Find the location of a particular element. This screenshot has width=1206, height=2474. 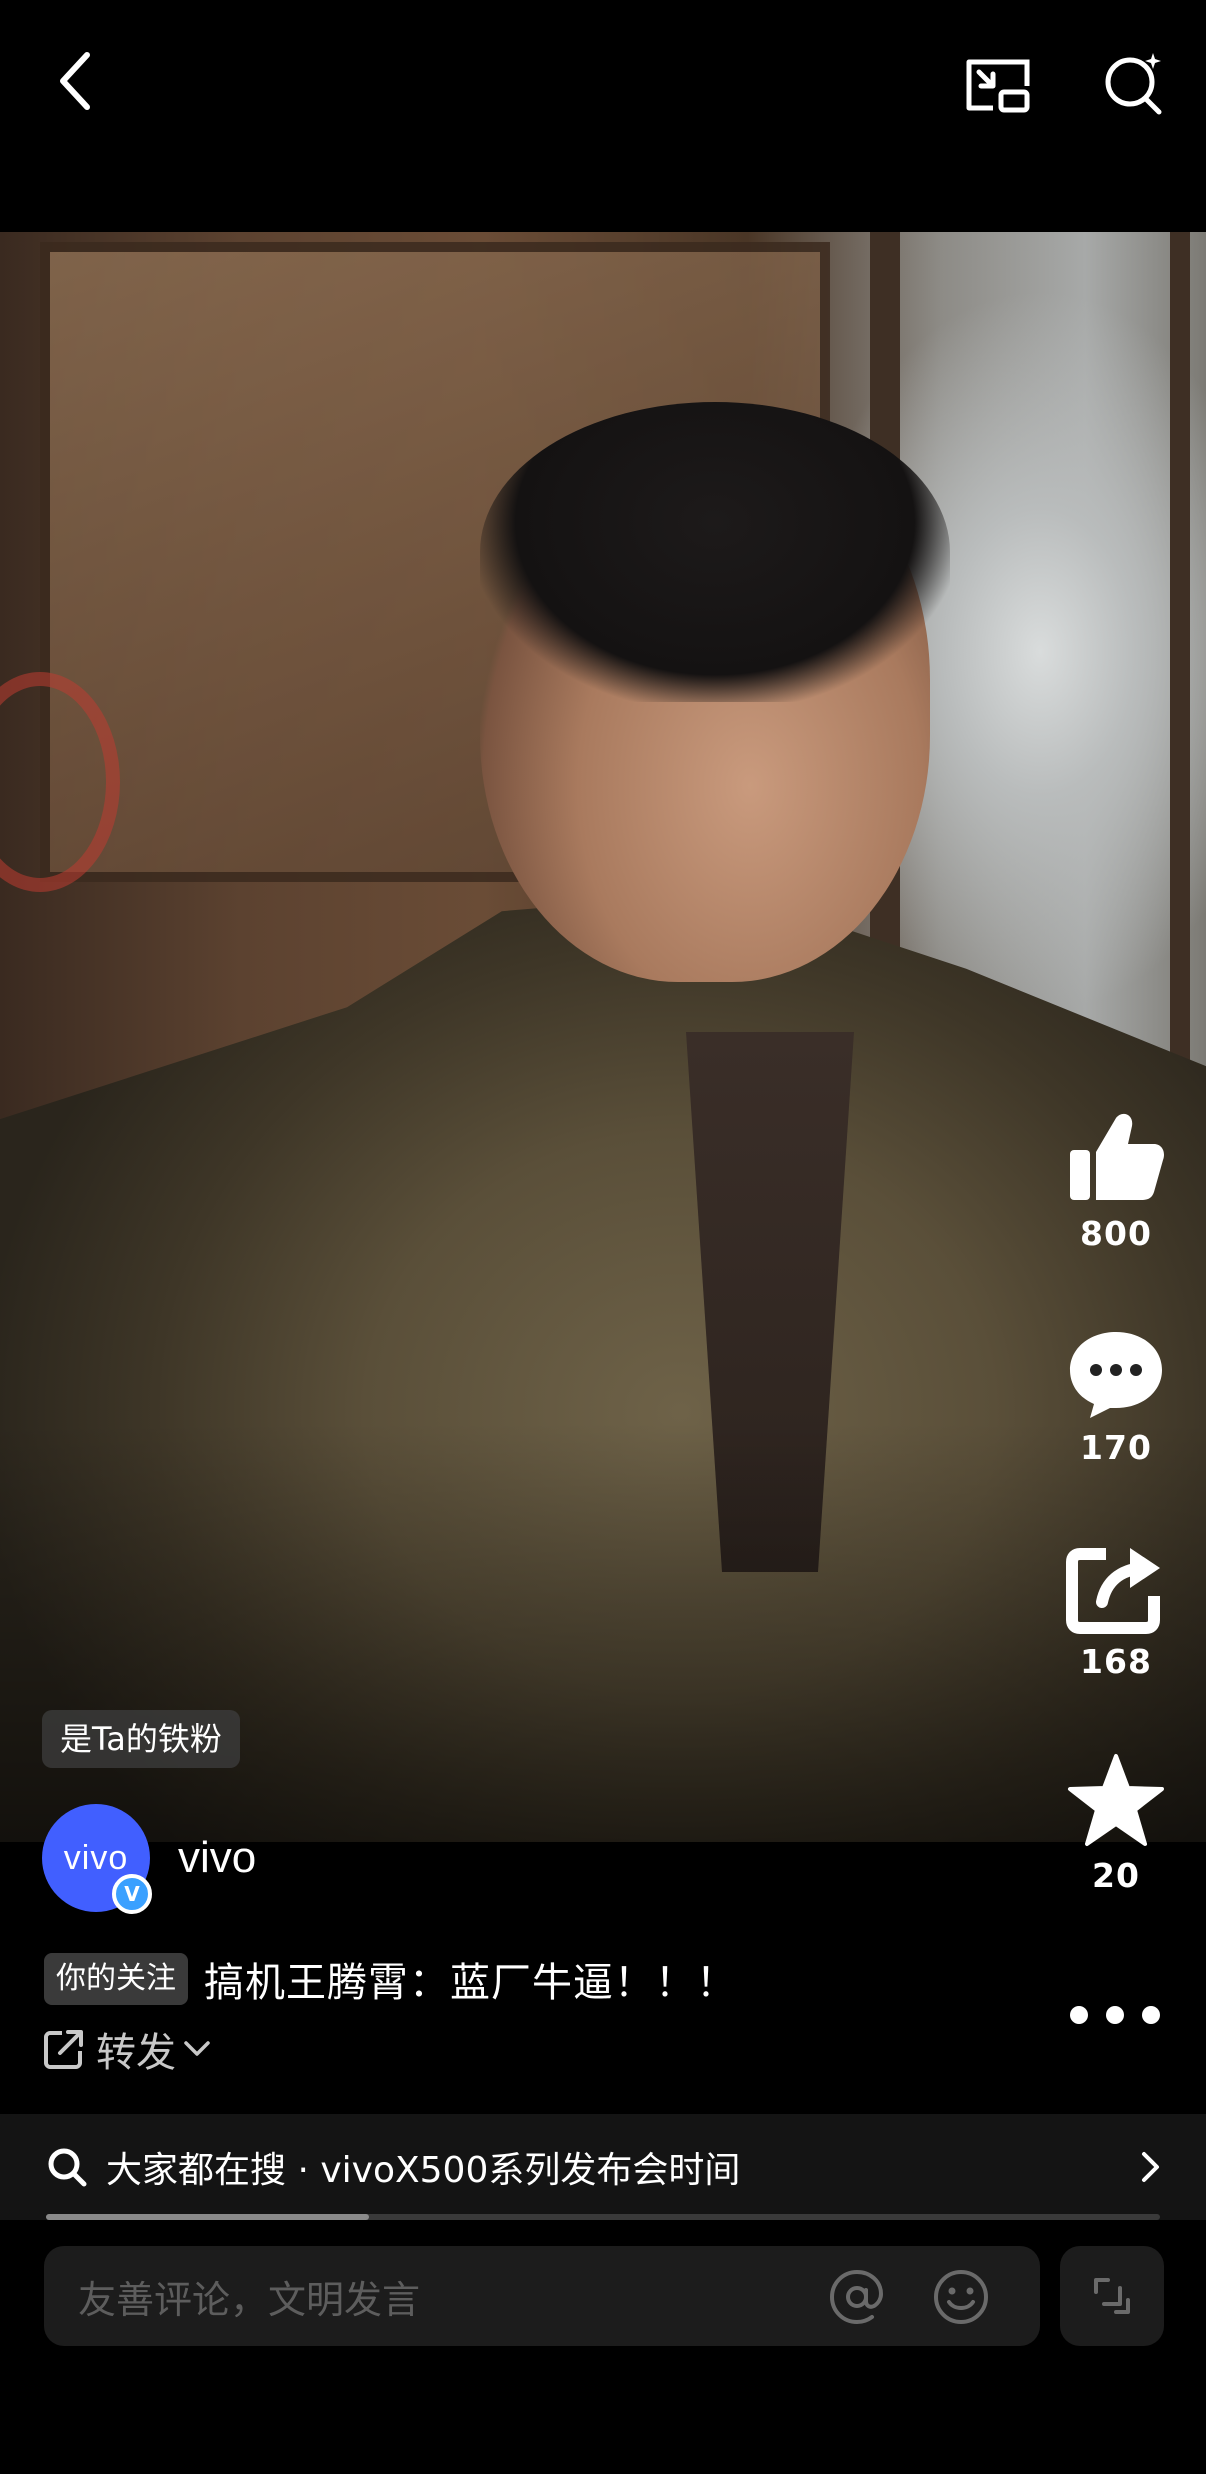

share-button: 168 is located at coordinates (1116, 1612).